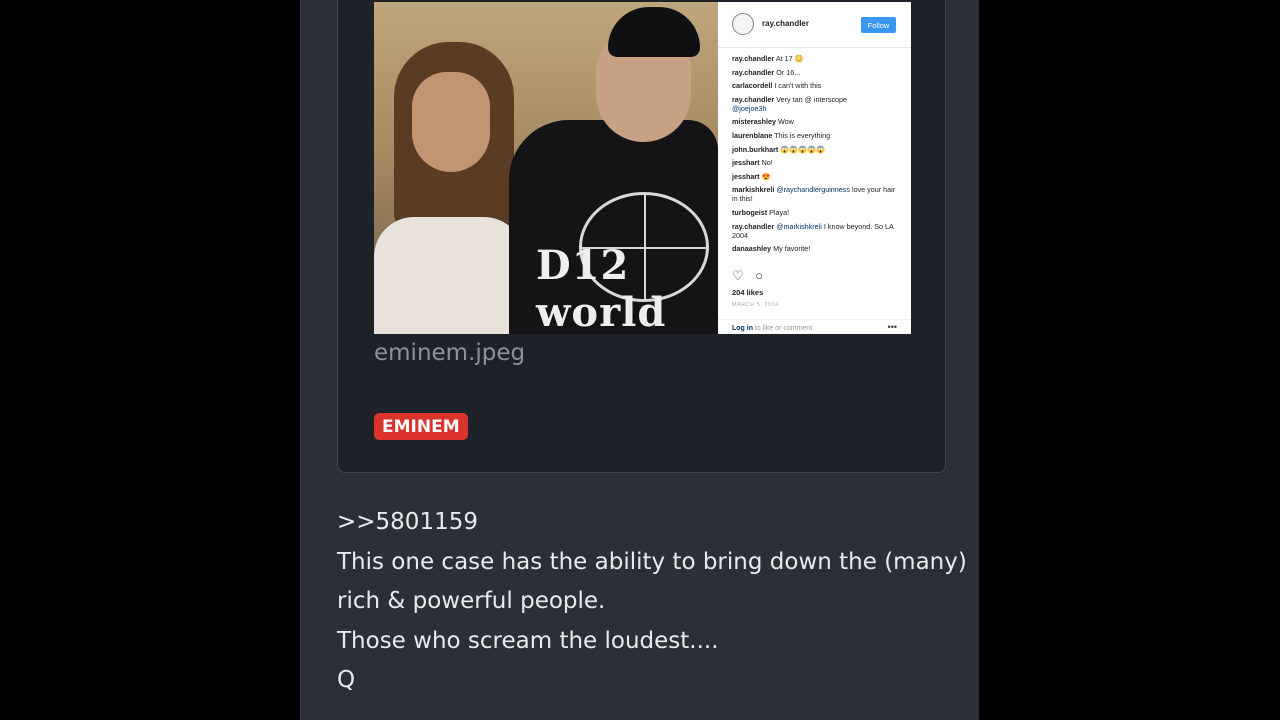  What do you see at coordinates (748, 292) in the screenshot?
I see `likes-count: 204 likes` at bounding box center [748, 292].